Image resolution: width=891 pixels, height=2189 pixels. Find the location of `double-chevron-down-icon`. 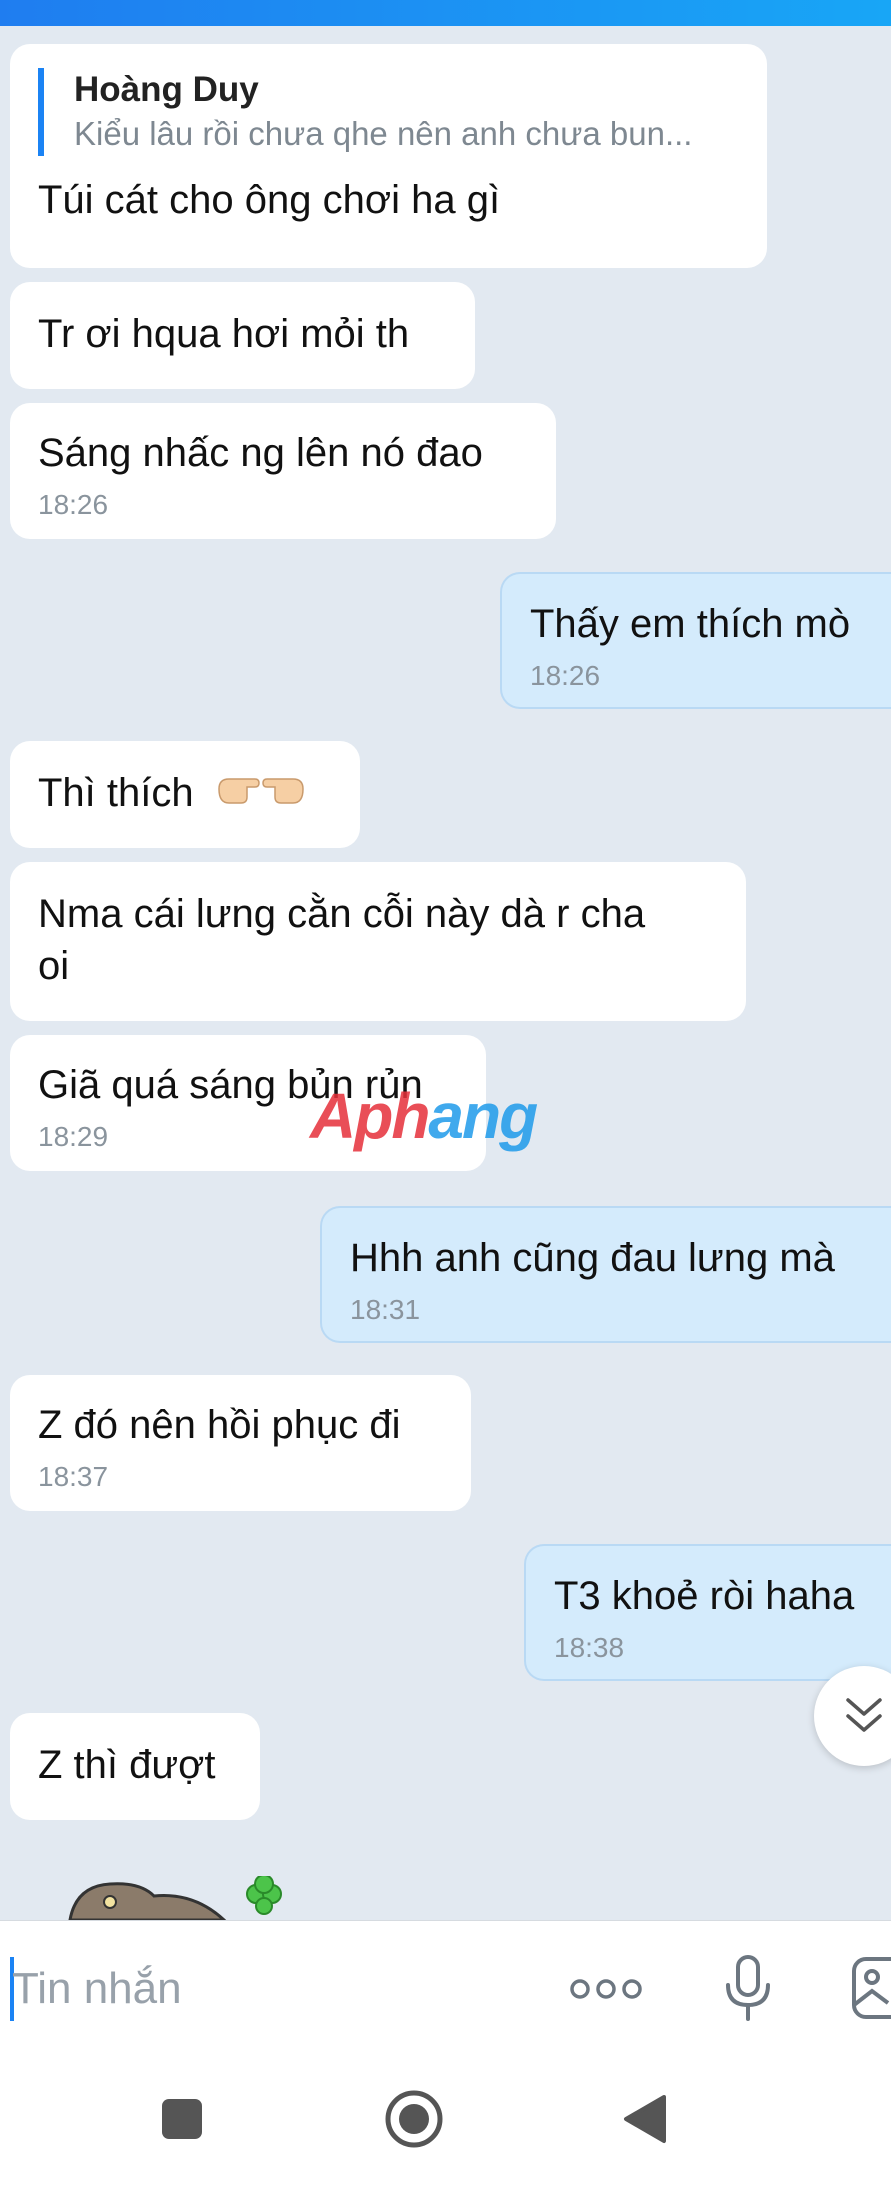

double-chevron-down-icon is located at coordinates (864, 1715).